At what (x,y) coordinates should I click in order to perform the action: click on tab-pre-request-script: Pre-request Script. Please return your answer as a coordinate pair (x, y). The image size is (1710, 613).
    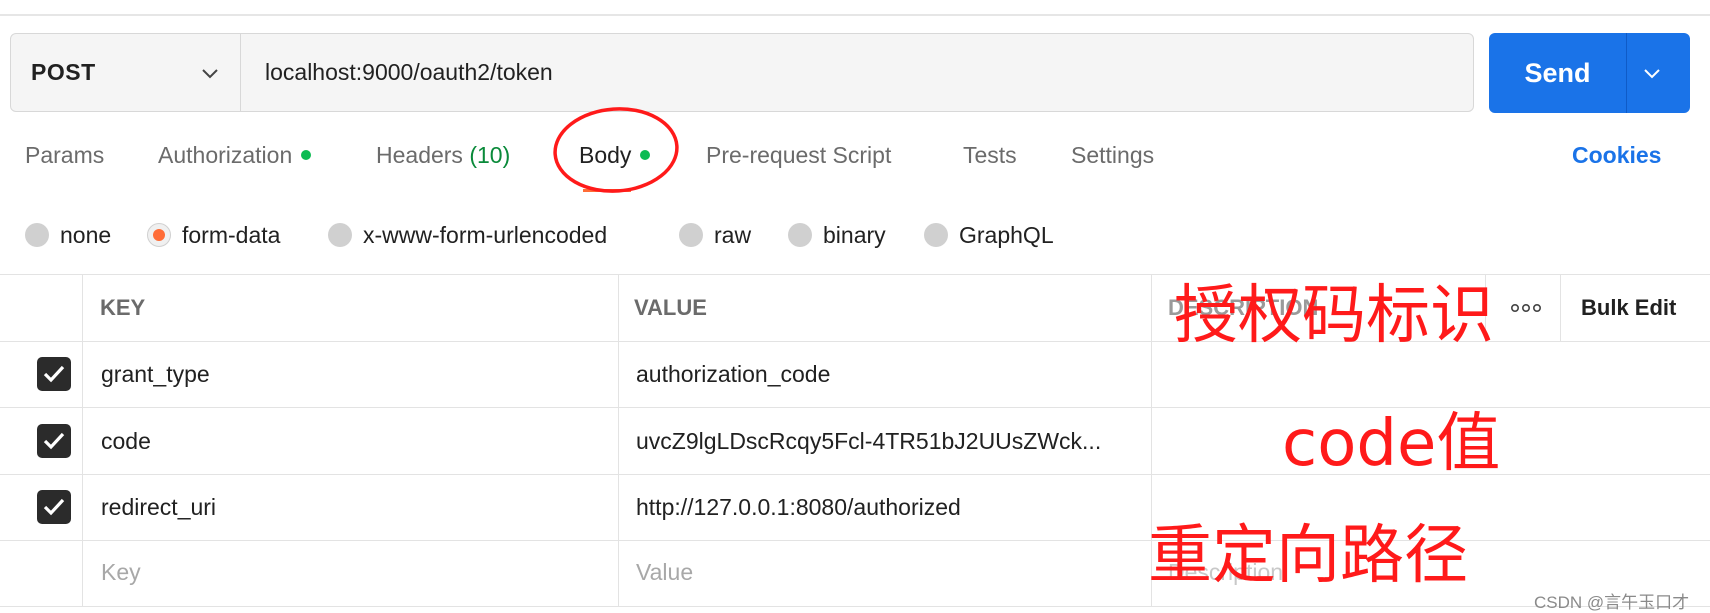
    Looking at the image, I should click on (798, 155).